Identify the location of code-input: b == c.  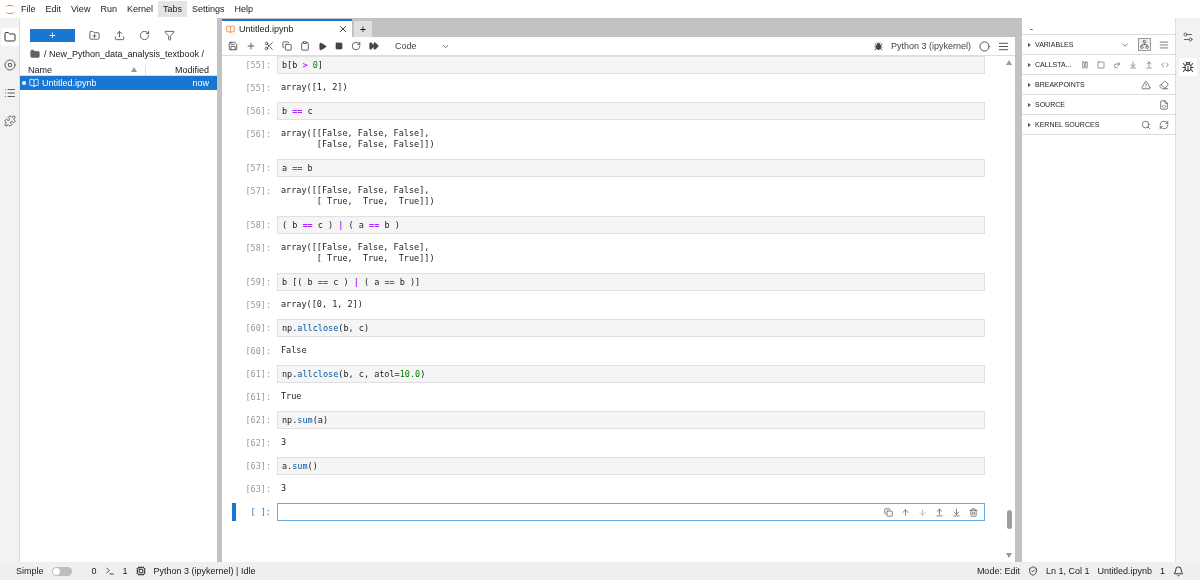
(631, 111).